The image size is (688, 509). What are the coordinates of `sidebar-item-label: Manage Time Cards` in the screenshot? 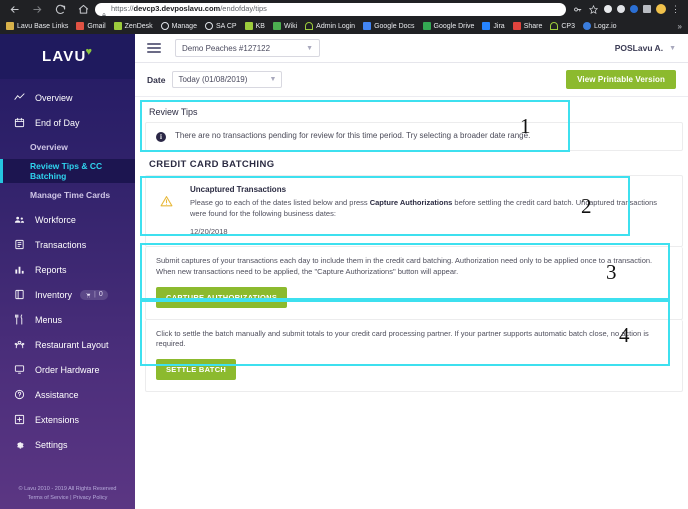 It's located at (70, 195).